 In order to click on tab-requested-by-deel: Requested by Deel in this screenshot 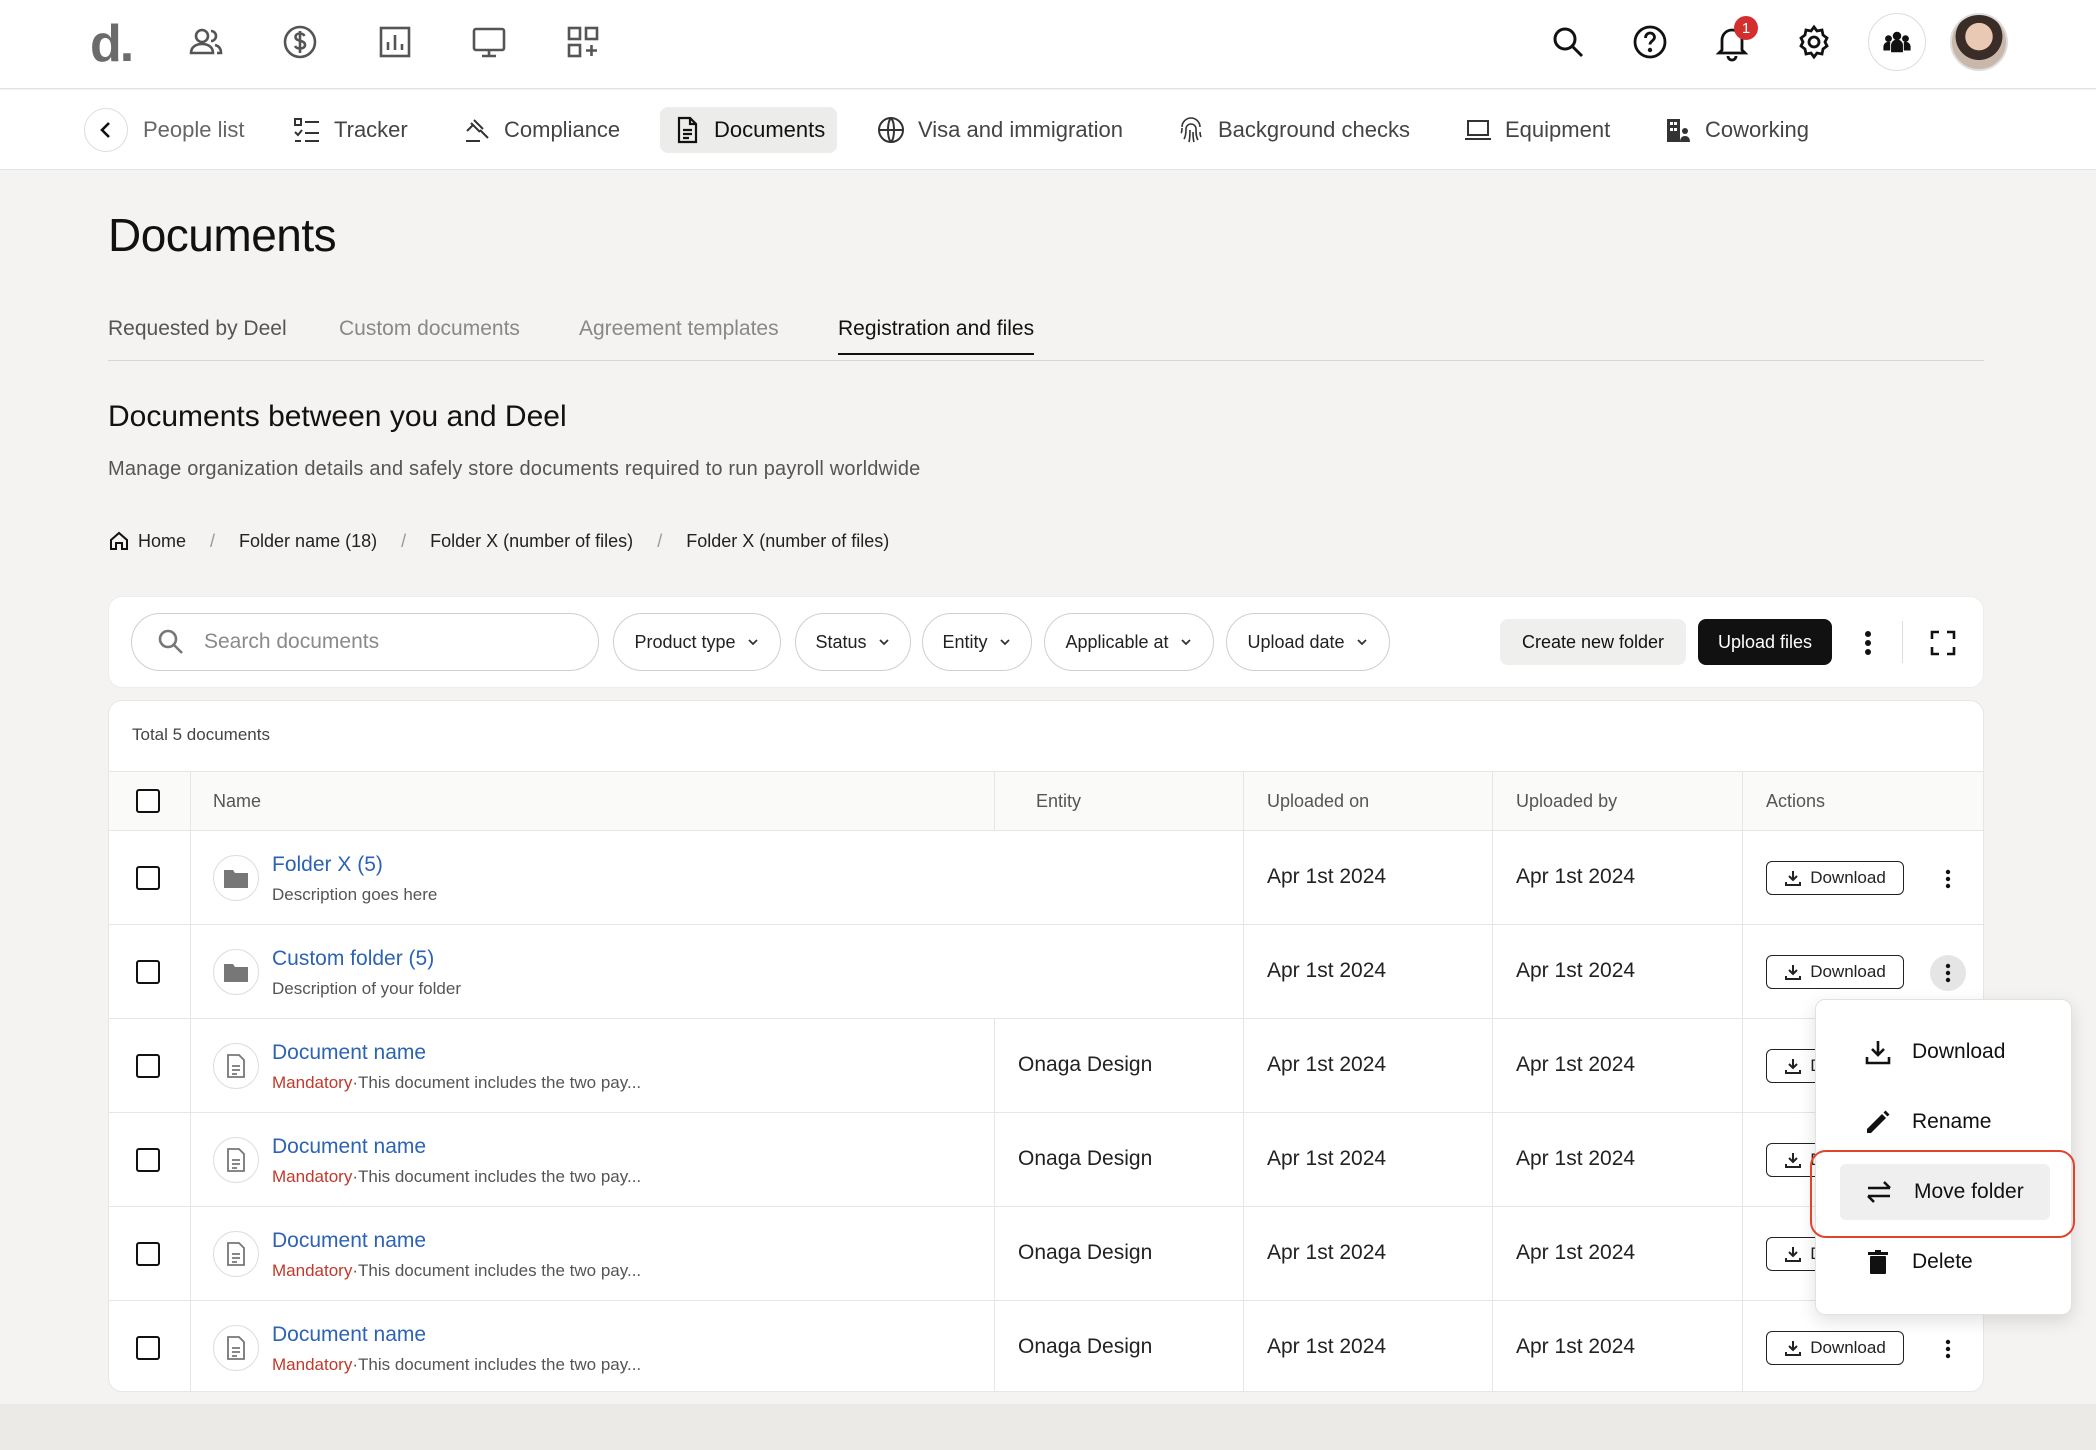, I will do `click(197, 335)`.